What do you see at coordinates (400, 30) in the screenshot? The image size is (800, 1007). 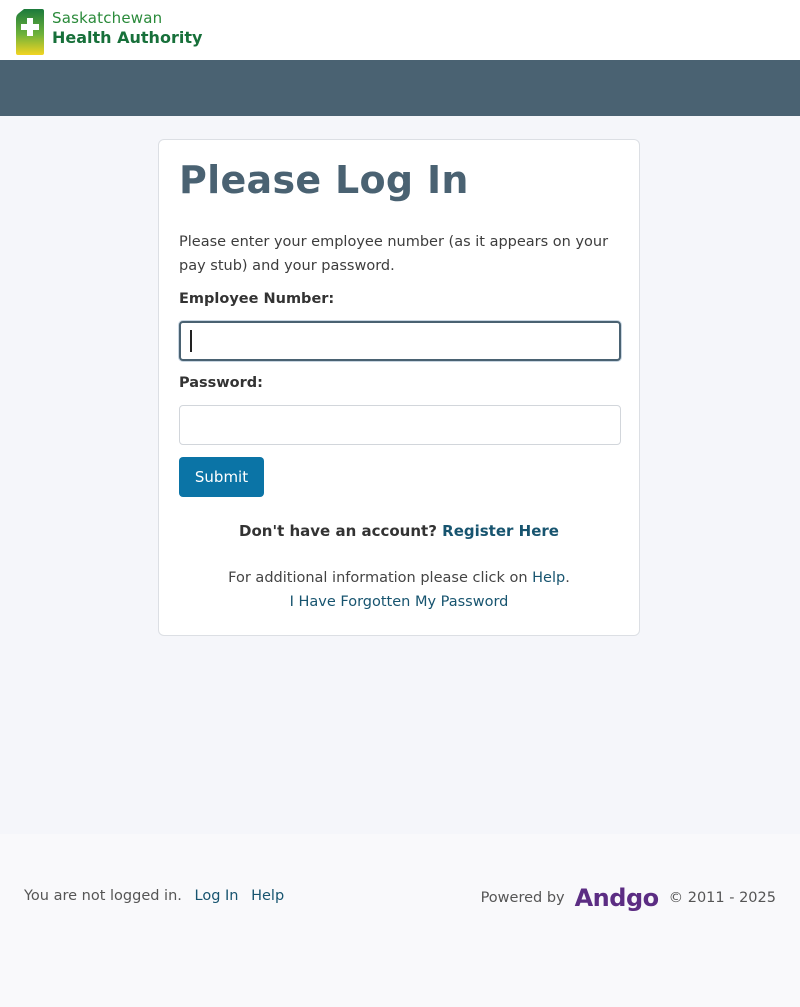 I see `top-header: Saskatchewan Health Authority` at bounding box center [400, 30].